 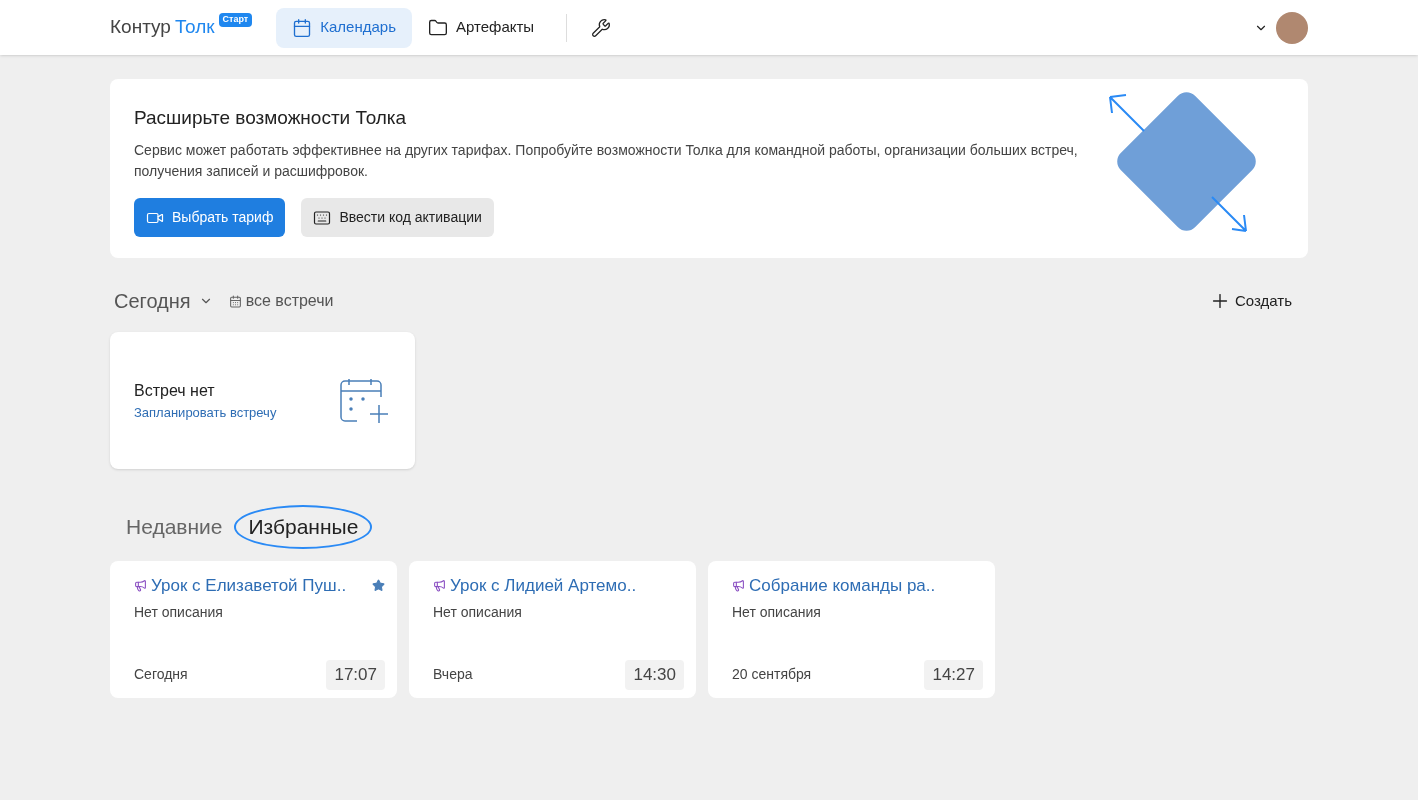 I want to click on logo-product: Толк, so click(x=194, y=27).